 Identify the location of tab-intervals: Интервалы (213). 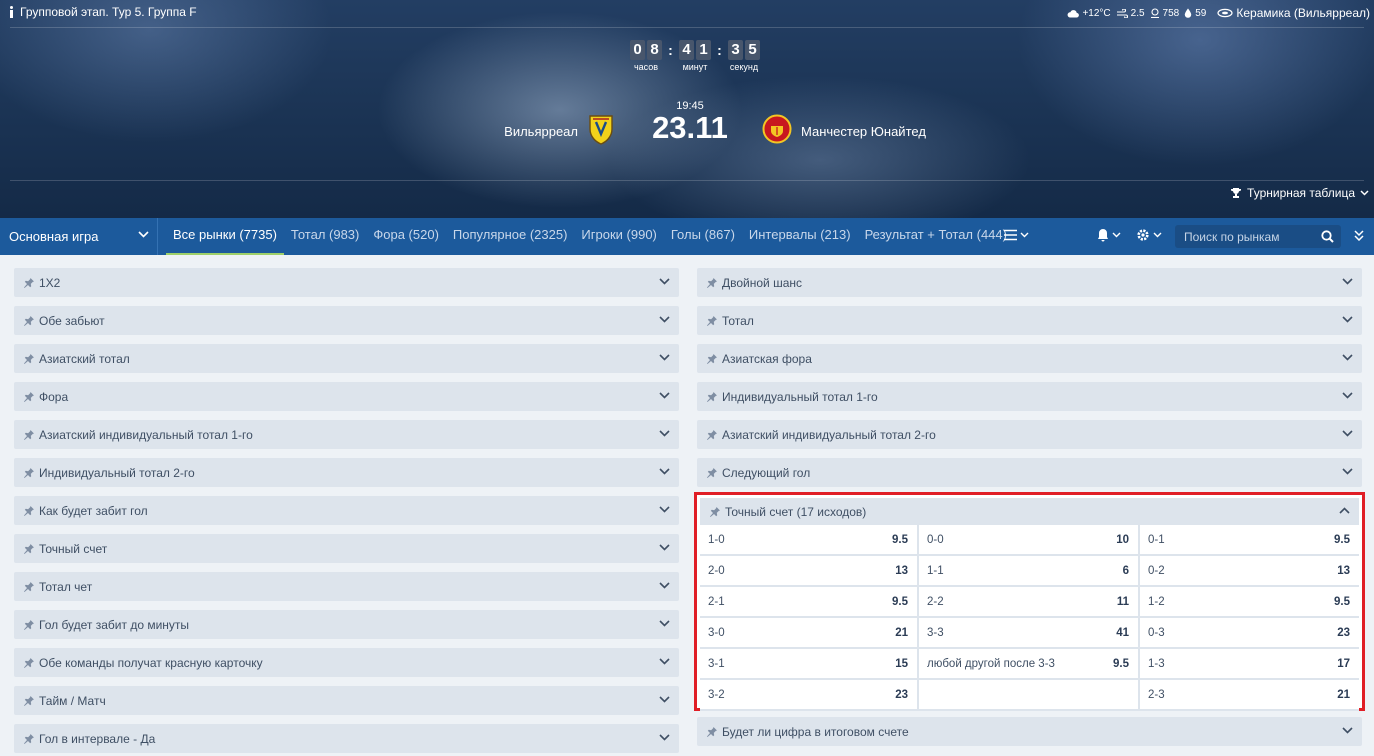
(800, 236).